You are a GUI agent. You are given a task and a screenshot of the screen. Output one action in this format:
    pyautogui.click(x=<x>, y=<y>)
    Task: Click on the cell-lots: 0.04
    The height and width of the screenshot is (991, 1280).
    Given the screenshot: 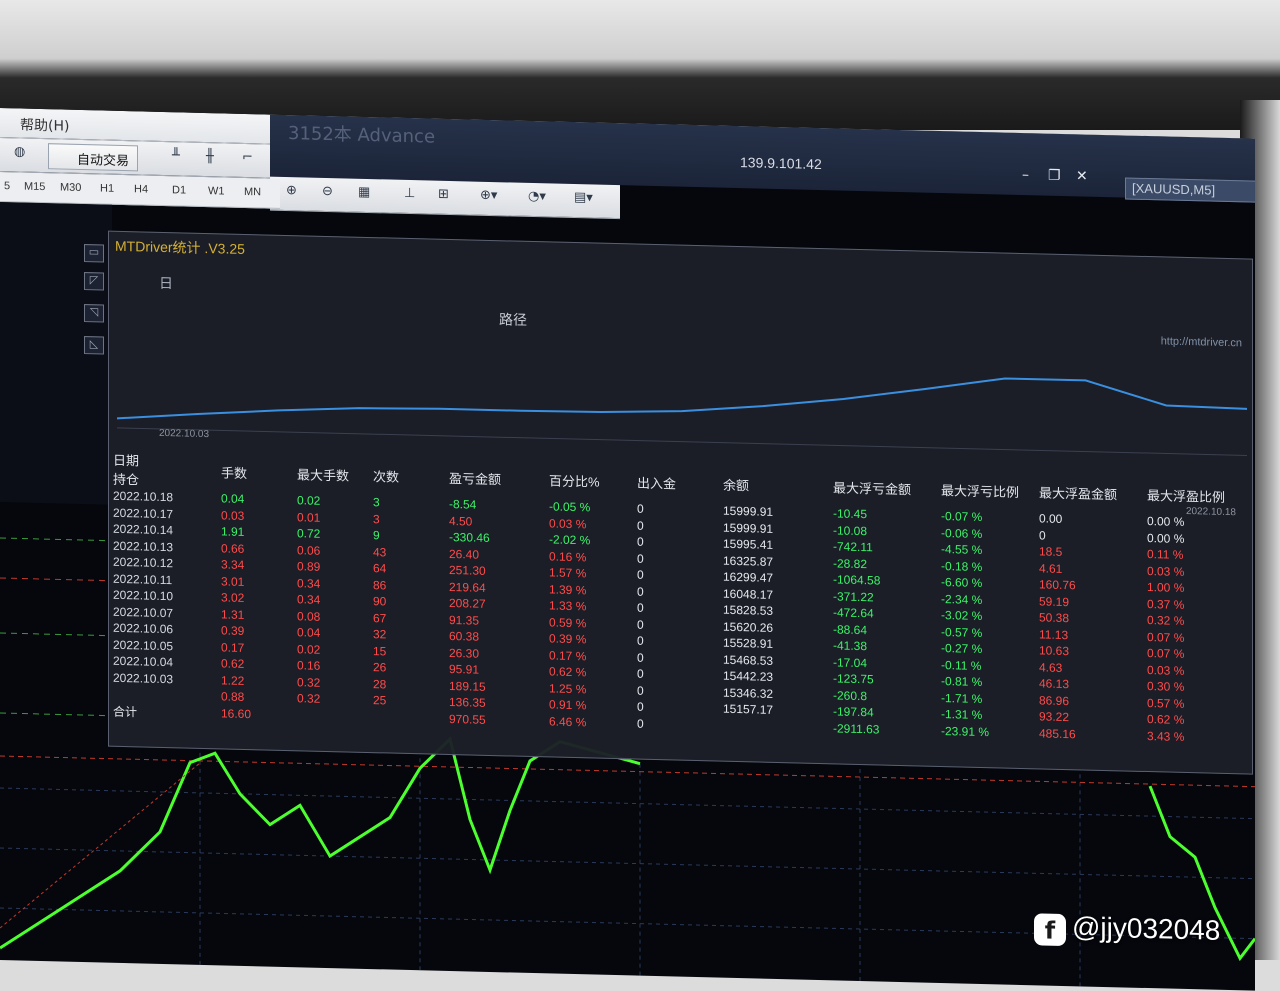 What is the action you would take?
    pyautogui.click(x=233, y=499)
    